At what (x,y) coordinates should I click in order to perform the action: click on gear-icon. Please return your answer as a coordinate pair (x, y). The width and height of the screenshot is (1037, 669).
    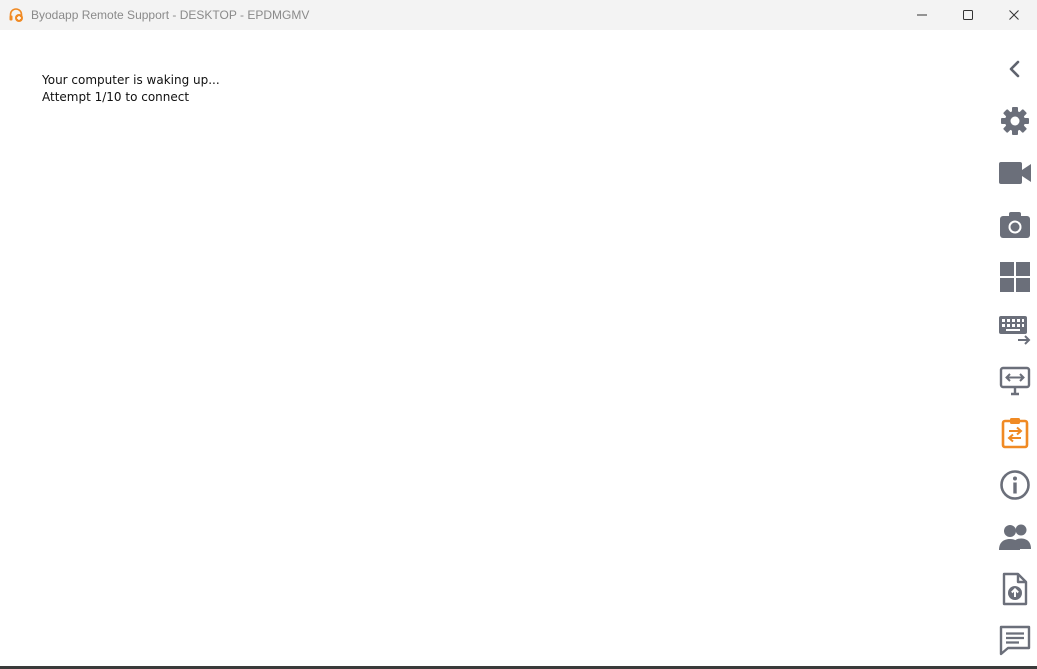
    Looking at the image, I should click on (1015, 121).